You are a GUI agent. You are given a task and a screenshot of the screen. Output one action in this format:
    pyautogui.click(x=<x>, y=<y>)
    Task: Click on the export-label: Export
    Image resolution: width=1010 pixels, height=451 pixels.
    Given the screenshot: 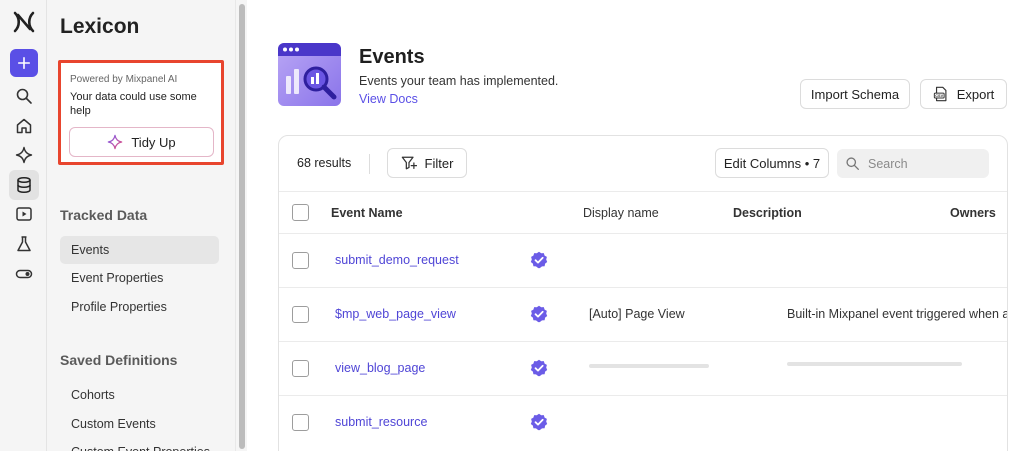 What is the action you would take?
    pyautogui.click(x=975, y=94)
    